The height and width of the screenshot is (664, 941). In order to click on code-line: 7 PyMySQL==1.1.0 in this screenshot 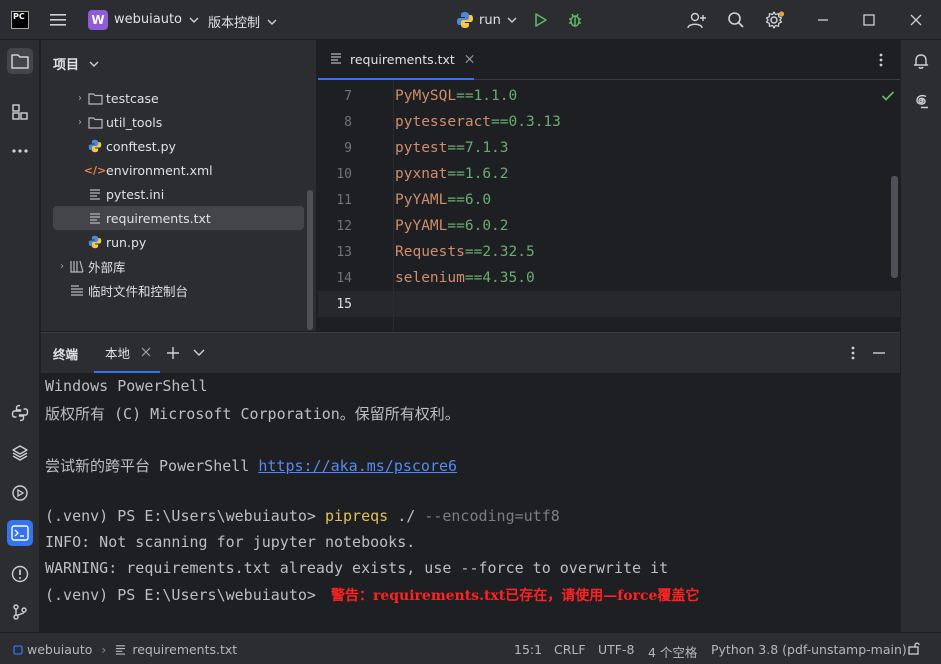, I will do `click(609, 96)`.